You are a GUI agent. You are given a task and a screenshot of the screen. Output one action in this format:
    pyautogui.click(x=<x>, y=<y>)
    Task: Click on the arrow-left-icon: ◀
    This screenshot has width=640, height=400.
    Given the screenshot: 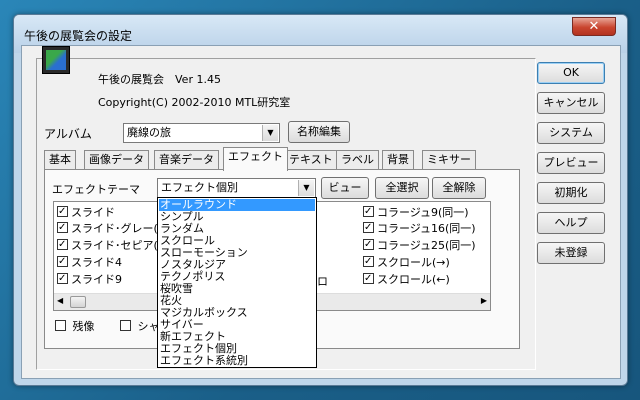 What is the action you would take?
    pyautogui.click(x=60, y=300)
    